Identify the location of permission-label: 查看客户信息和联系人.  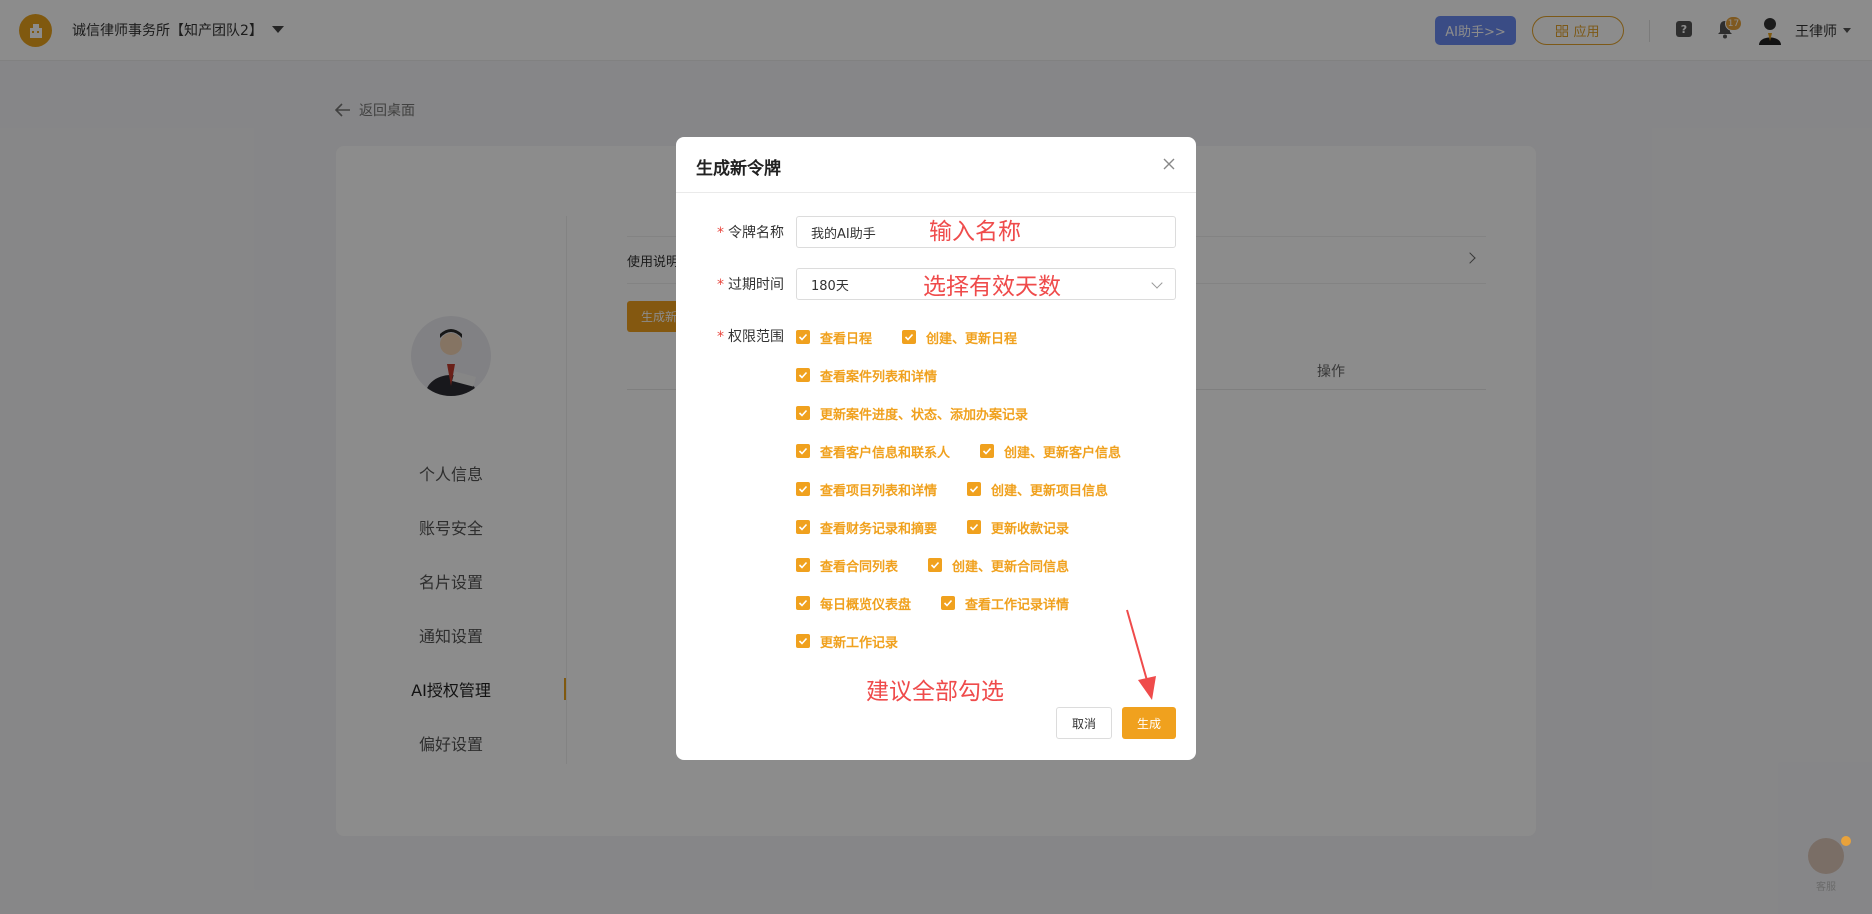
(885, 453).